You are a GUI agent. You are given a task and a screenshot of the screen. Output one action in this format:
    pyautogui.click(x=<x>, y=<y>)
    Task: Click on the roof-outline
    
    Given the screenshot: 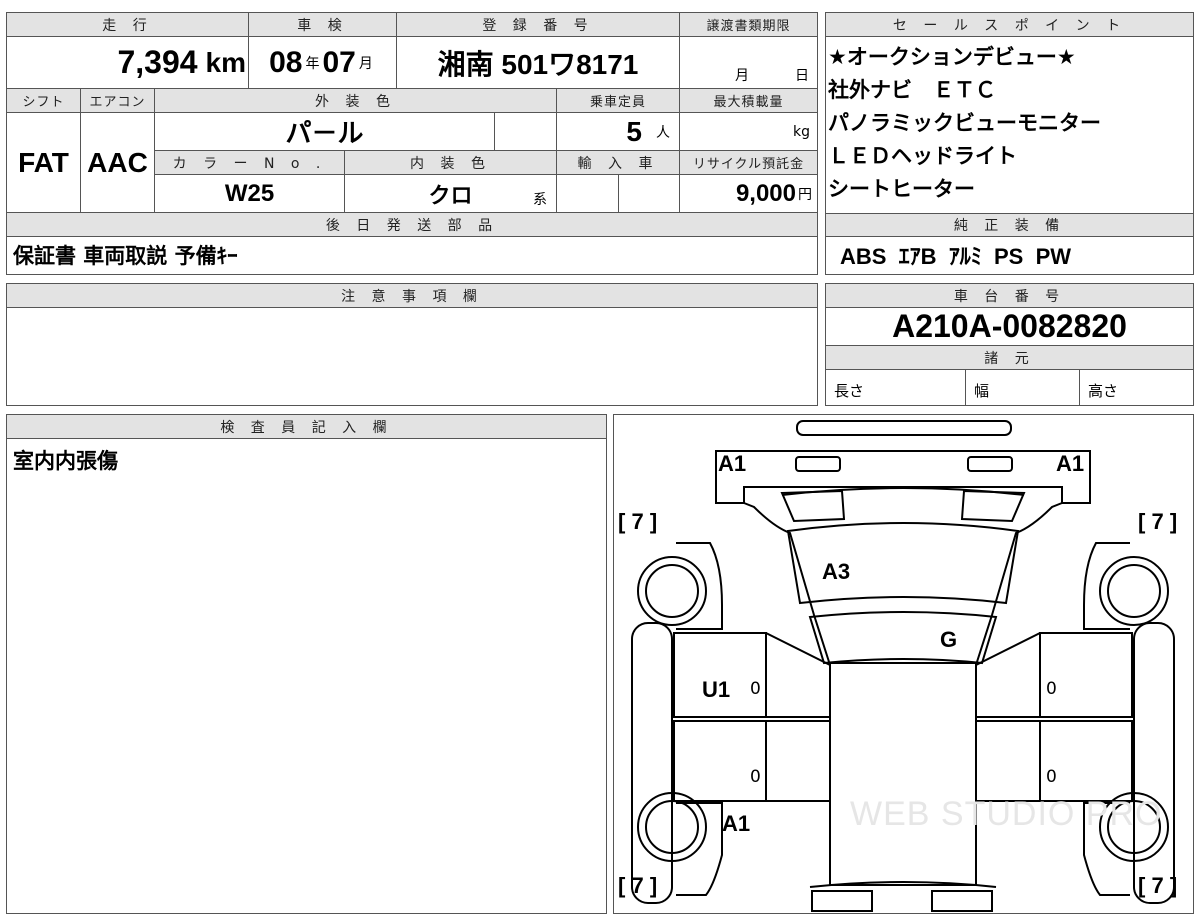 What is the action you would take?
    pyautogui.click(x=903, y=774)
    